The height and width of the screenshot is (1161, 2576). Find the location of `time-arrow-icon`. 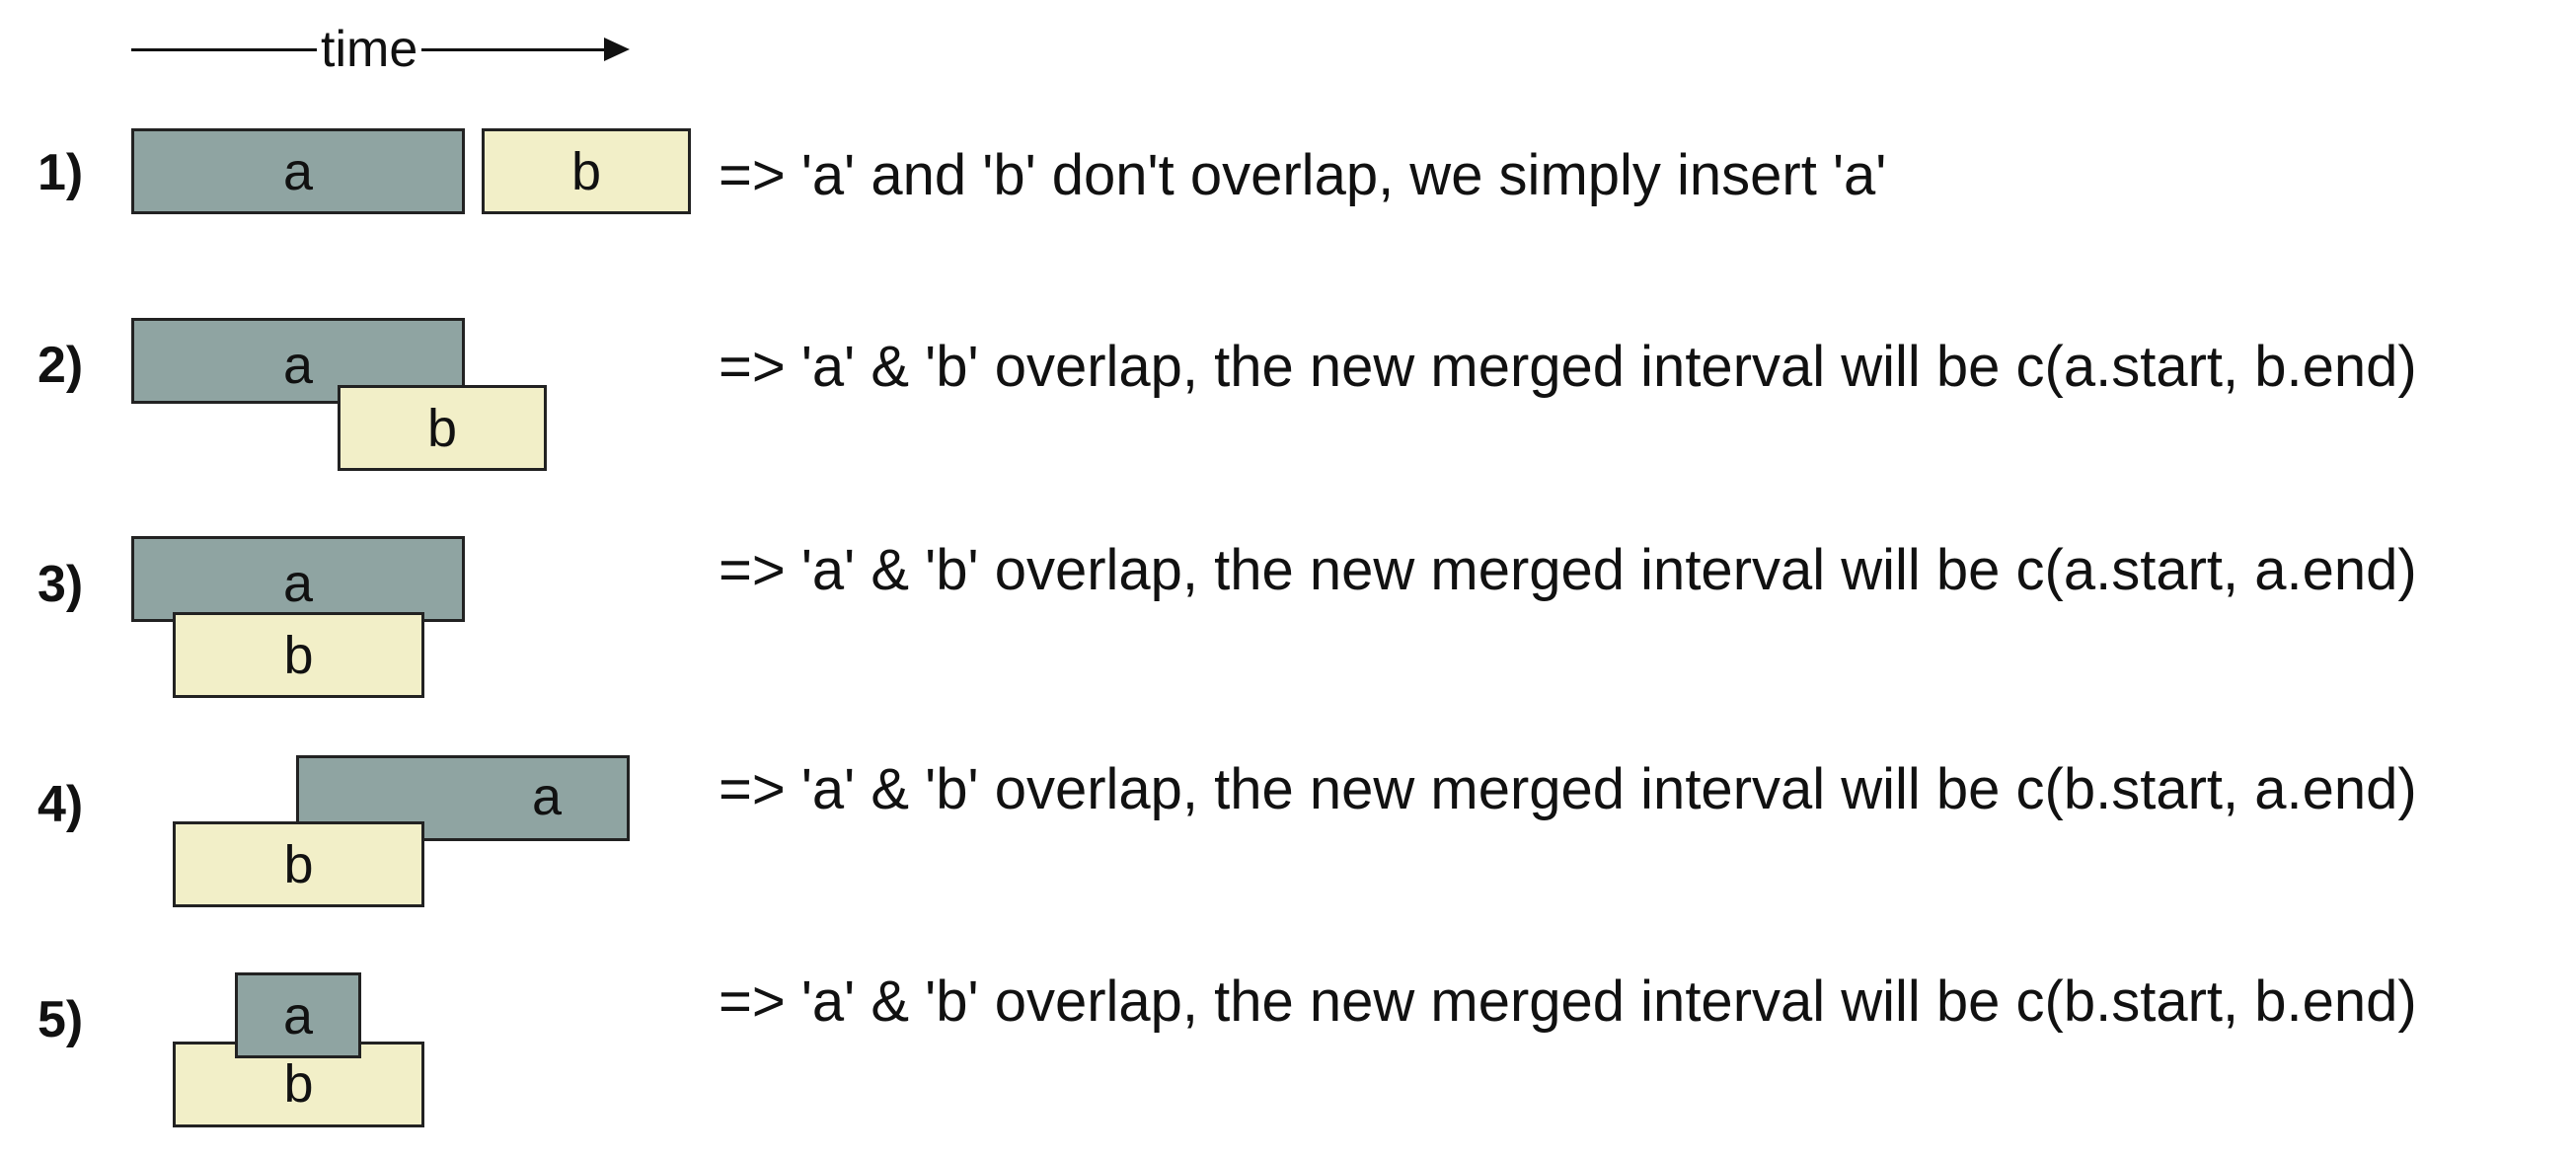

time-arrow-icon is located at coordinates (617, 49).